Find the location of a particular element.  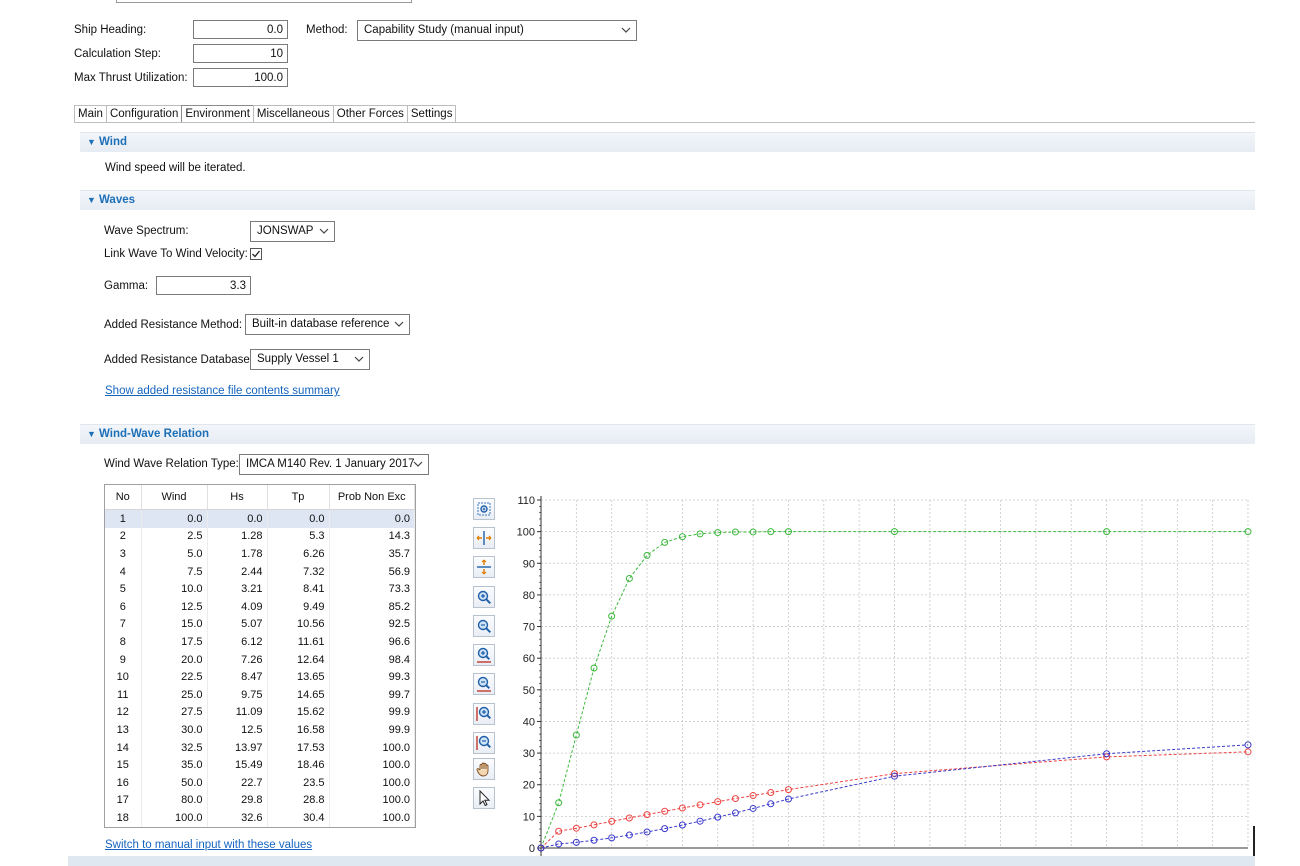

zoom-in-y-button is located at coordinates (484, 714).